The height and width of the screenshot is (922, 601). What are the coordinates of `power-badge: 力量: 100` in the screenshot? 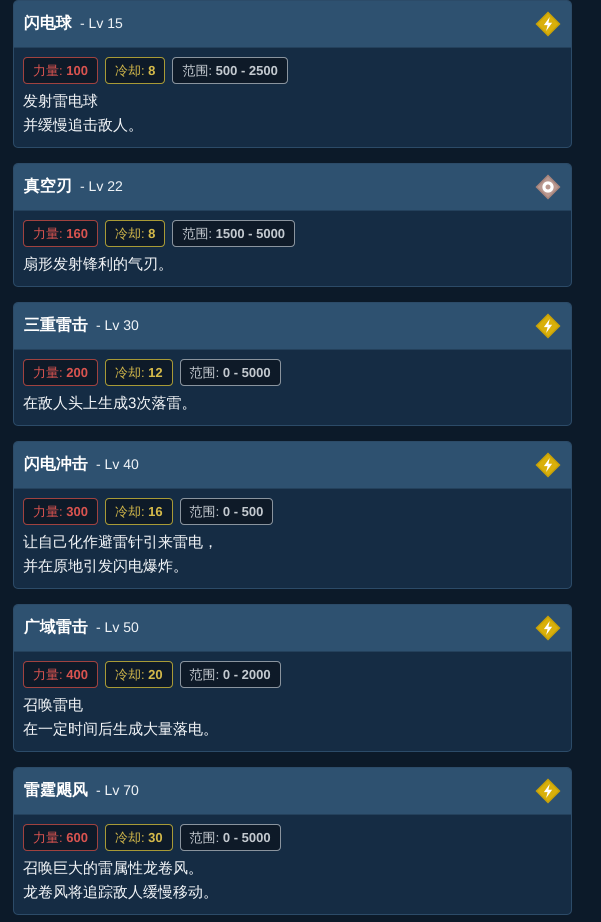 It's located at (60, 70).